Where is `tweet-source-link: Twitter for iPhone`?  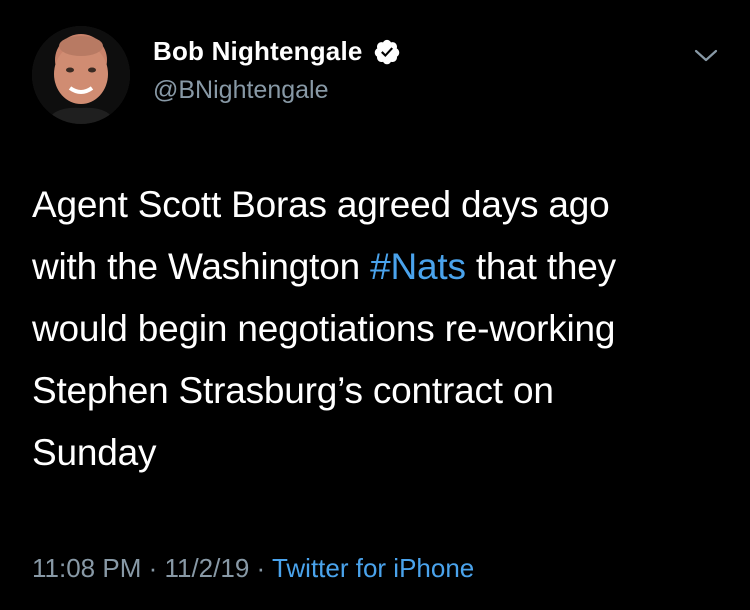
tweet-source-link: Twitter for iPhone is located at coordinates (373, 568).